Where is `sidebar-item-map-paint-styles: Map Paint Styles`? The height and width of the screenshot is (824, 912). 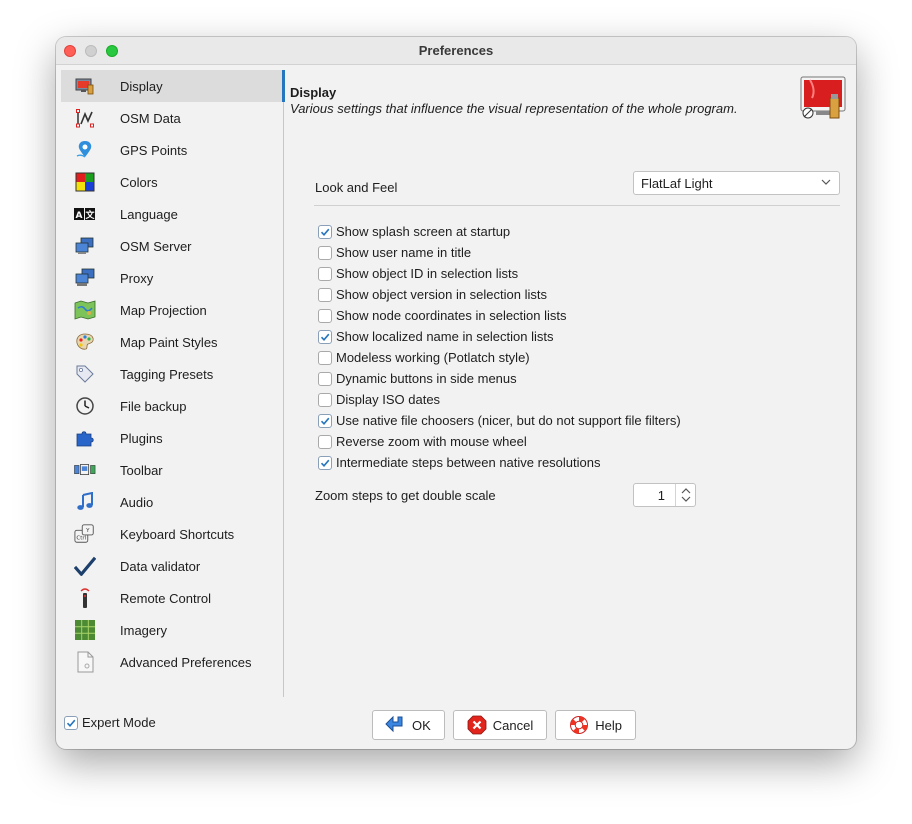
sidebar-item-map-paint-styles: Map Paint Styles is located at coordinates (172, 342).